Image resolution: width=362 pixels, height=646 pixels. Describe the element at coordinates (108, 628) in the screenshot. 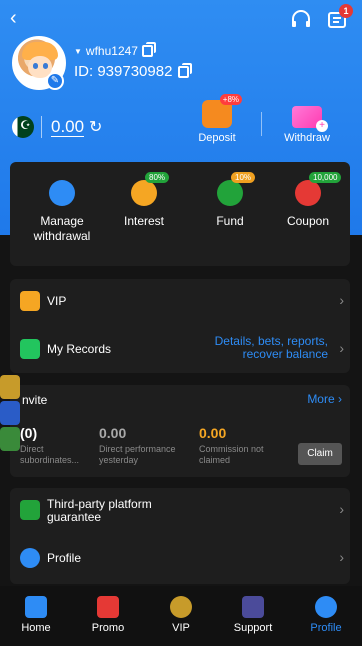

I see `tab-promo-label: Promo` at that location.